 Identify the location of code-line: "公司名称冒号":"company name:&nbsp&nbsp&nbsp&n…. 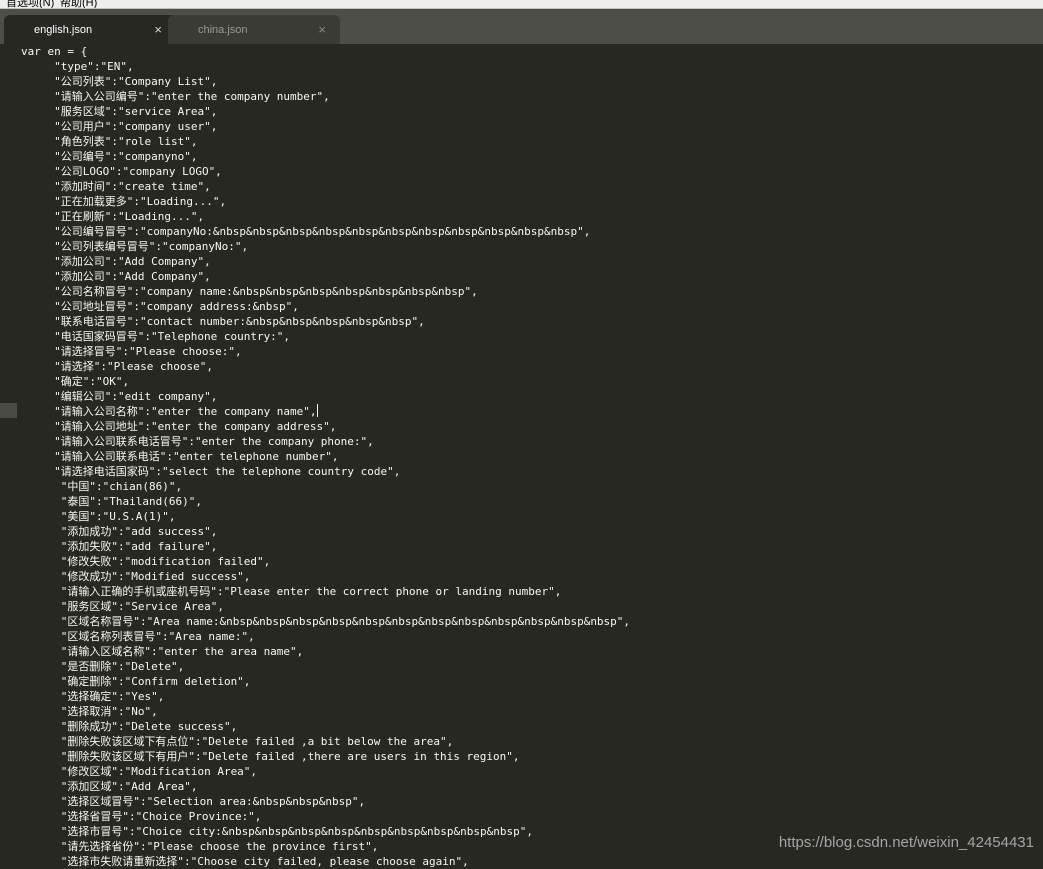
(526, 291).